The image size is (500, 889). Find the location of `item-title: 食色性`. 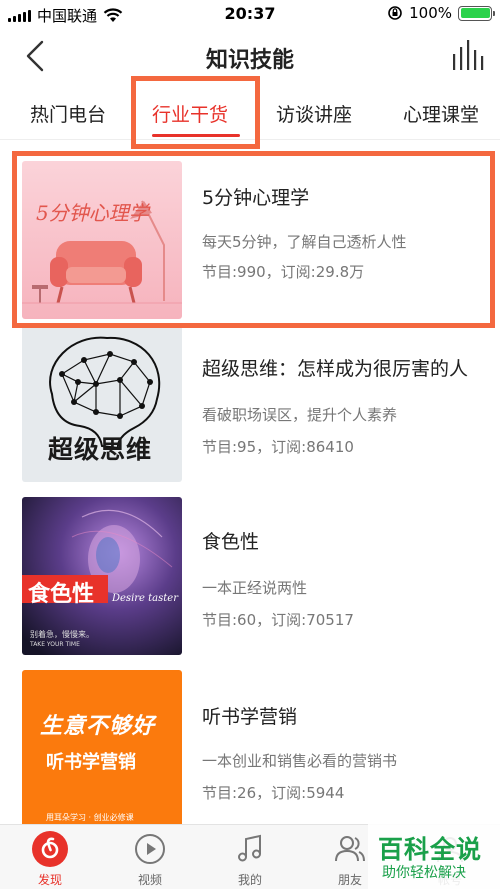

item-title: 食色性 is located at coordinates (231, 542).